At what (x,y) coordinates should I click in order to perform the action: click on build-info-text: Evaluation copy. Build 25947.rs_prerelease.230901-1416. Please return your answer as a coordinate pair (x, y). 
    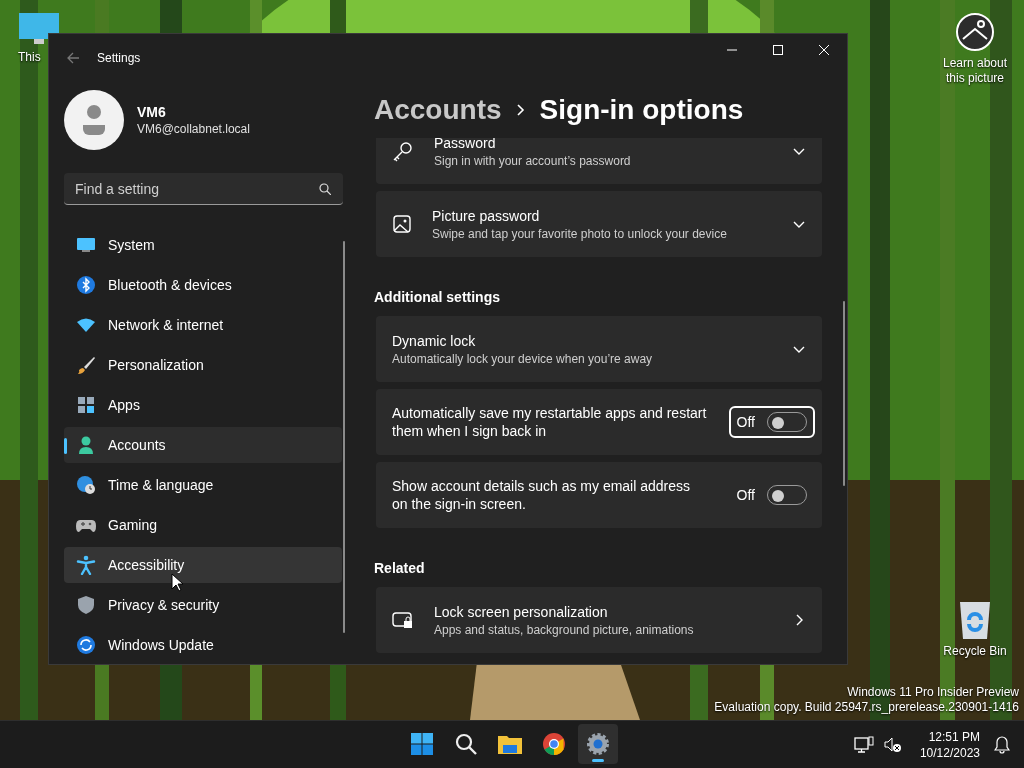
    Looking at the image, I should click on (866, 707).